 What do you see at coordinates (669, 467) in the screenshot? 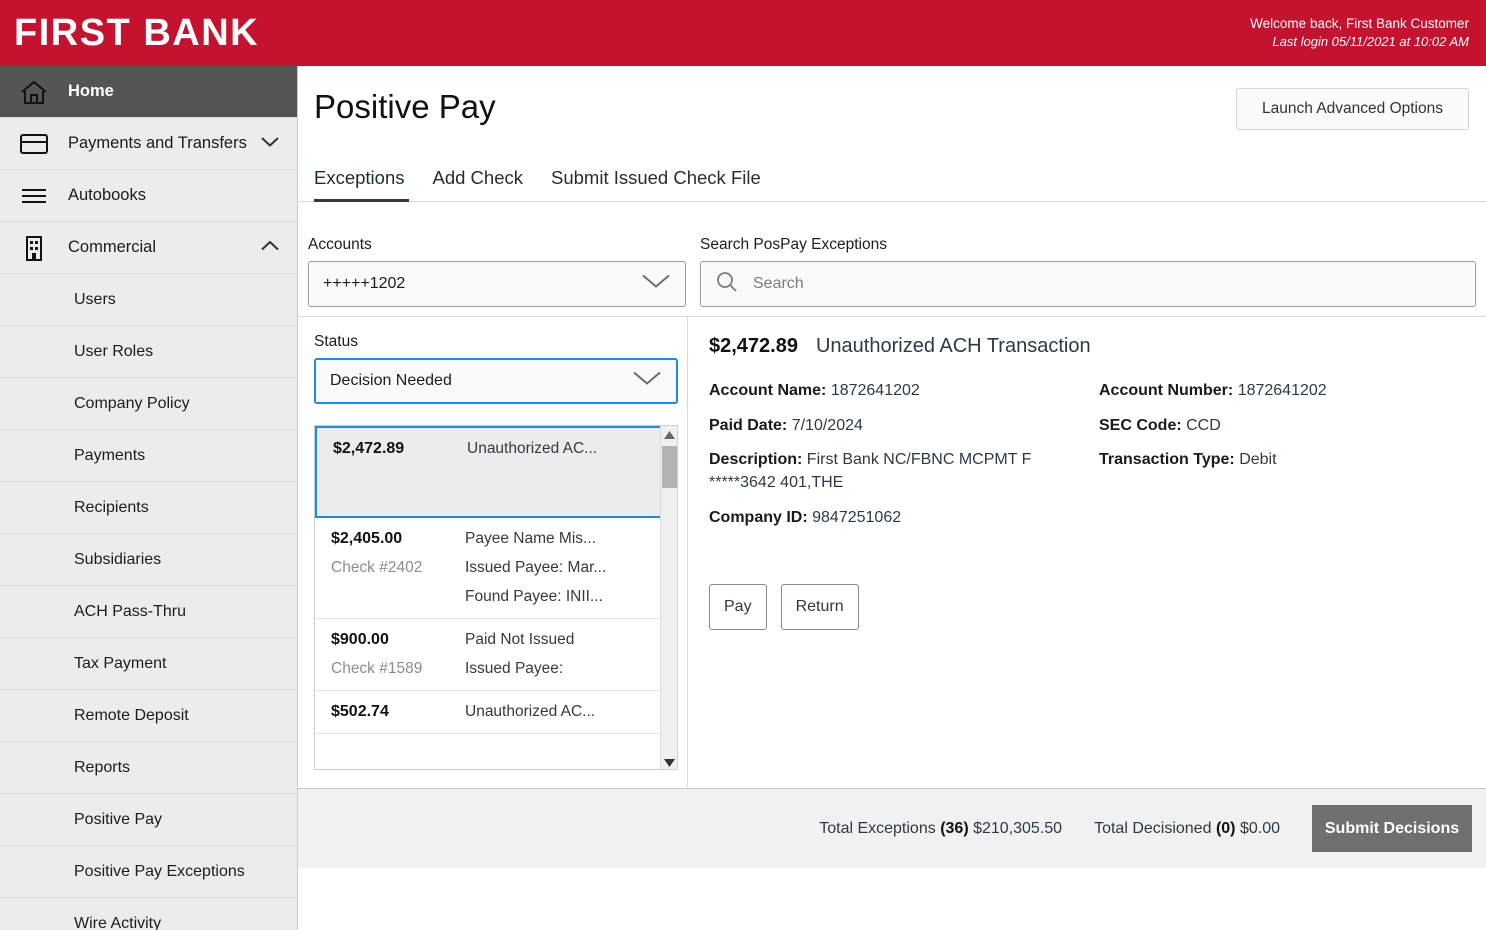
I see `scrollbar-thumb` at bounding box center [669, 467].